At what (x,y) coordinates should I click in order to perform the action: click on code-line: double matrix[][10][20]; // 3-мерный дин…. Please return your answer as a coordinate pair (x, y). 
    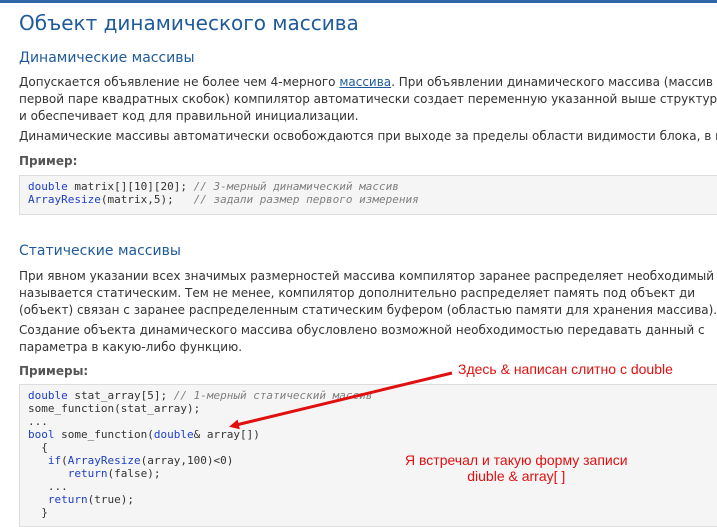
    Looking at the image, I should click on (213, 186).